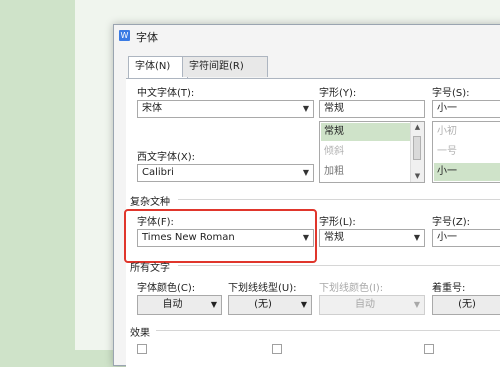 The height and width of the screenshot is (367, 500). I want to click on size-value: 小一, so click(447, 108).